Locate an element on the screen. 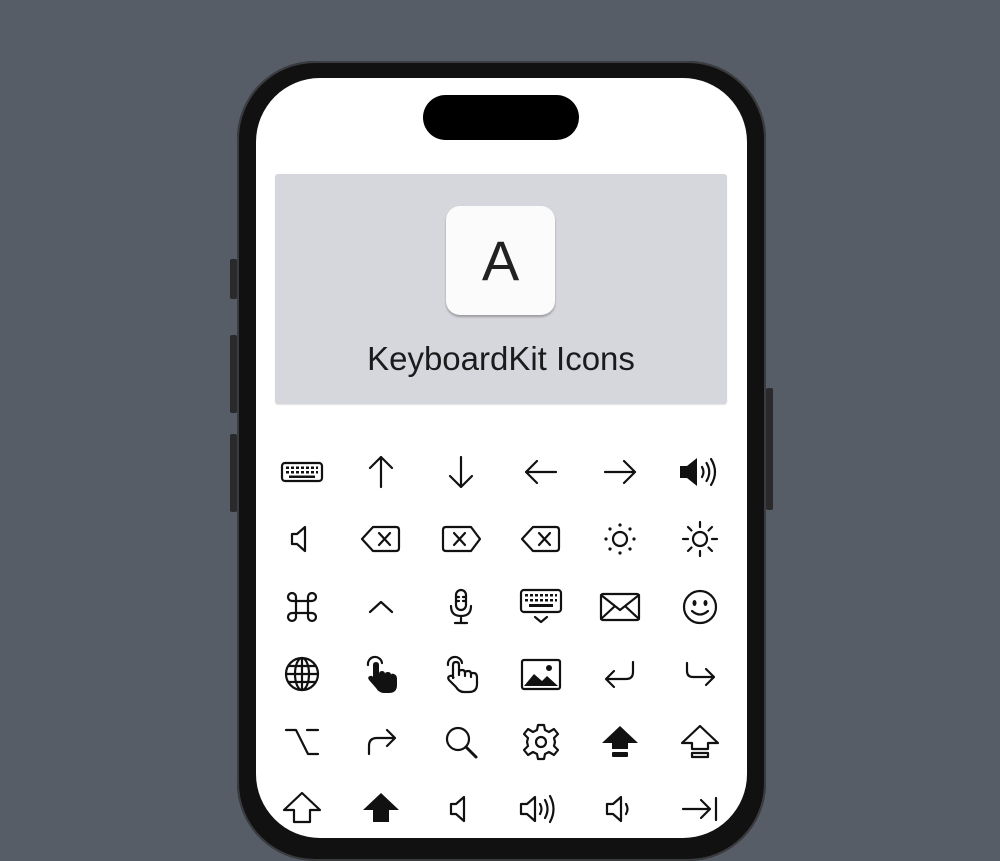  keyboard-icon is located at coordinates (302, 472).